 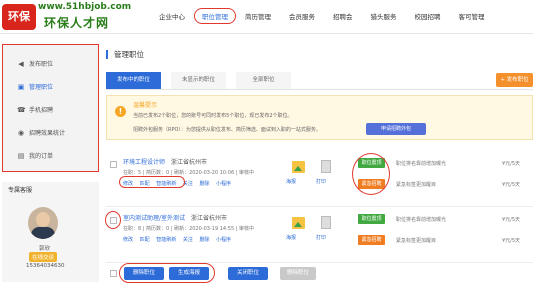 I want to click on apply-rpo-button: 申请招聘外包, so click(x=396, y=129).